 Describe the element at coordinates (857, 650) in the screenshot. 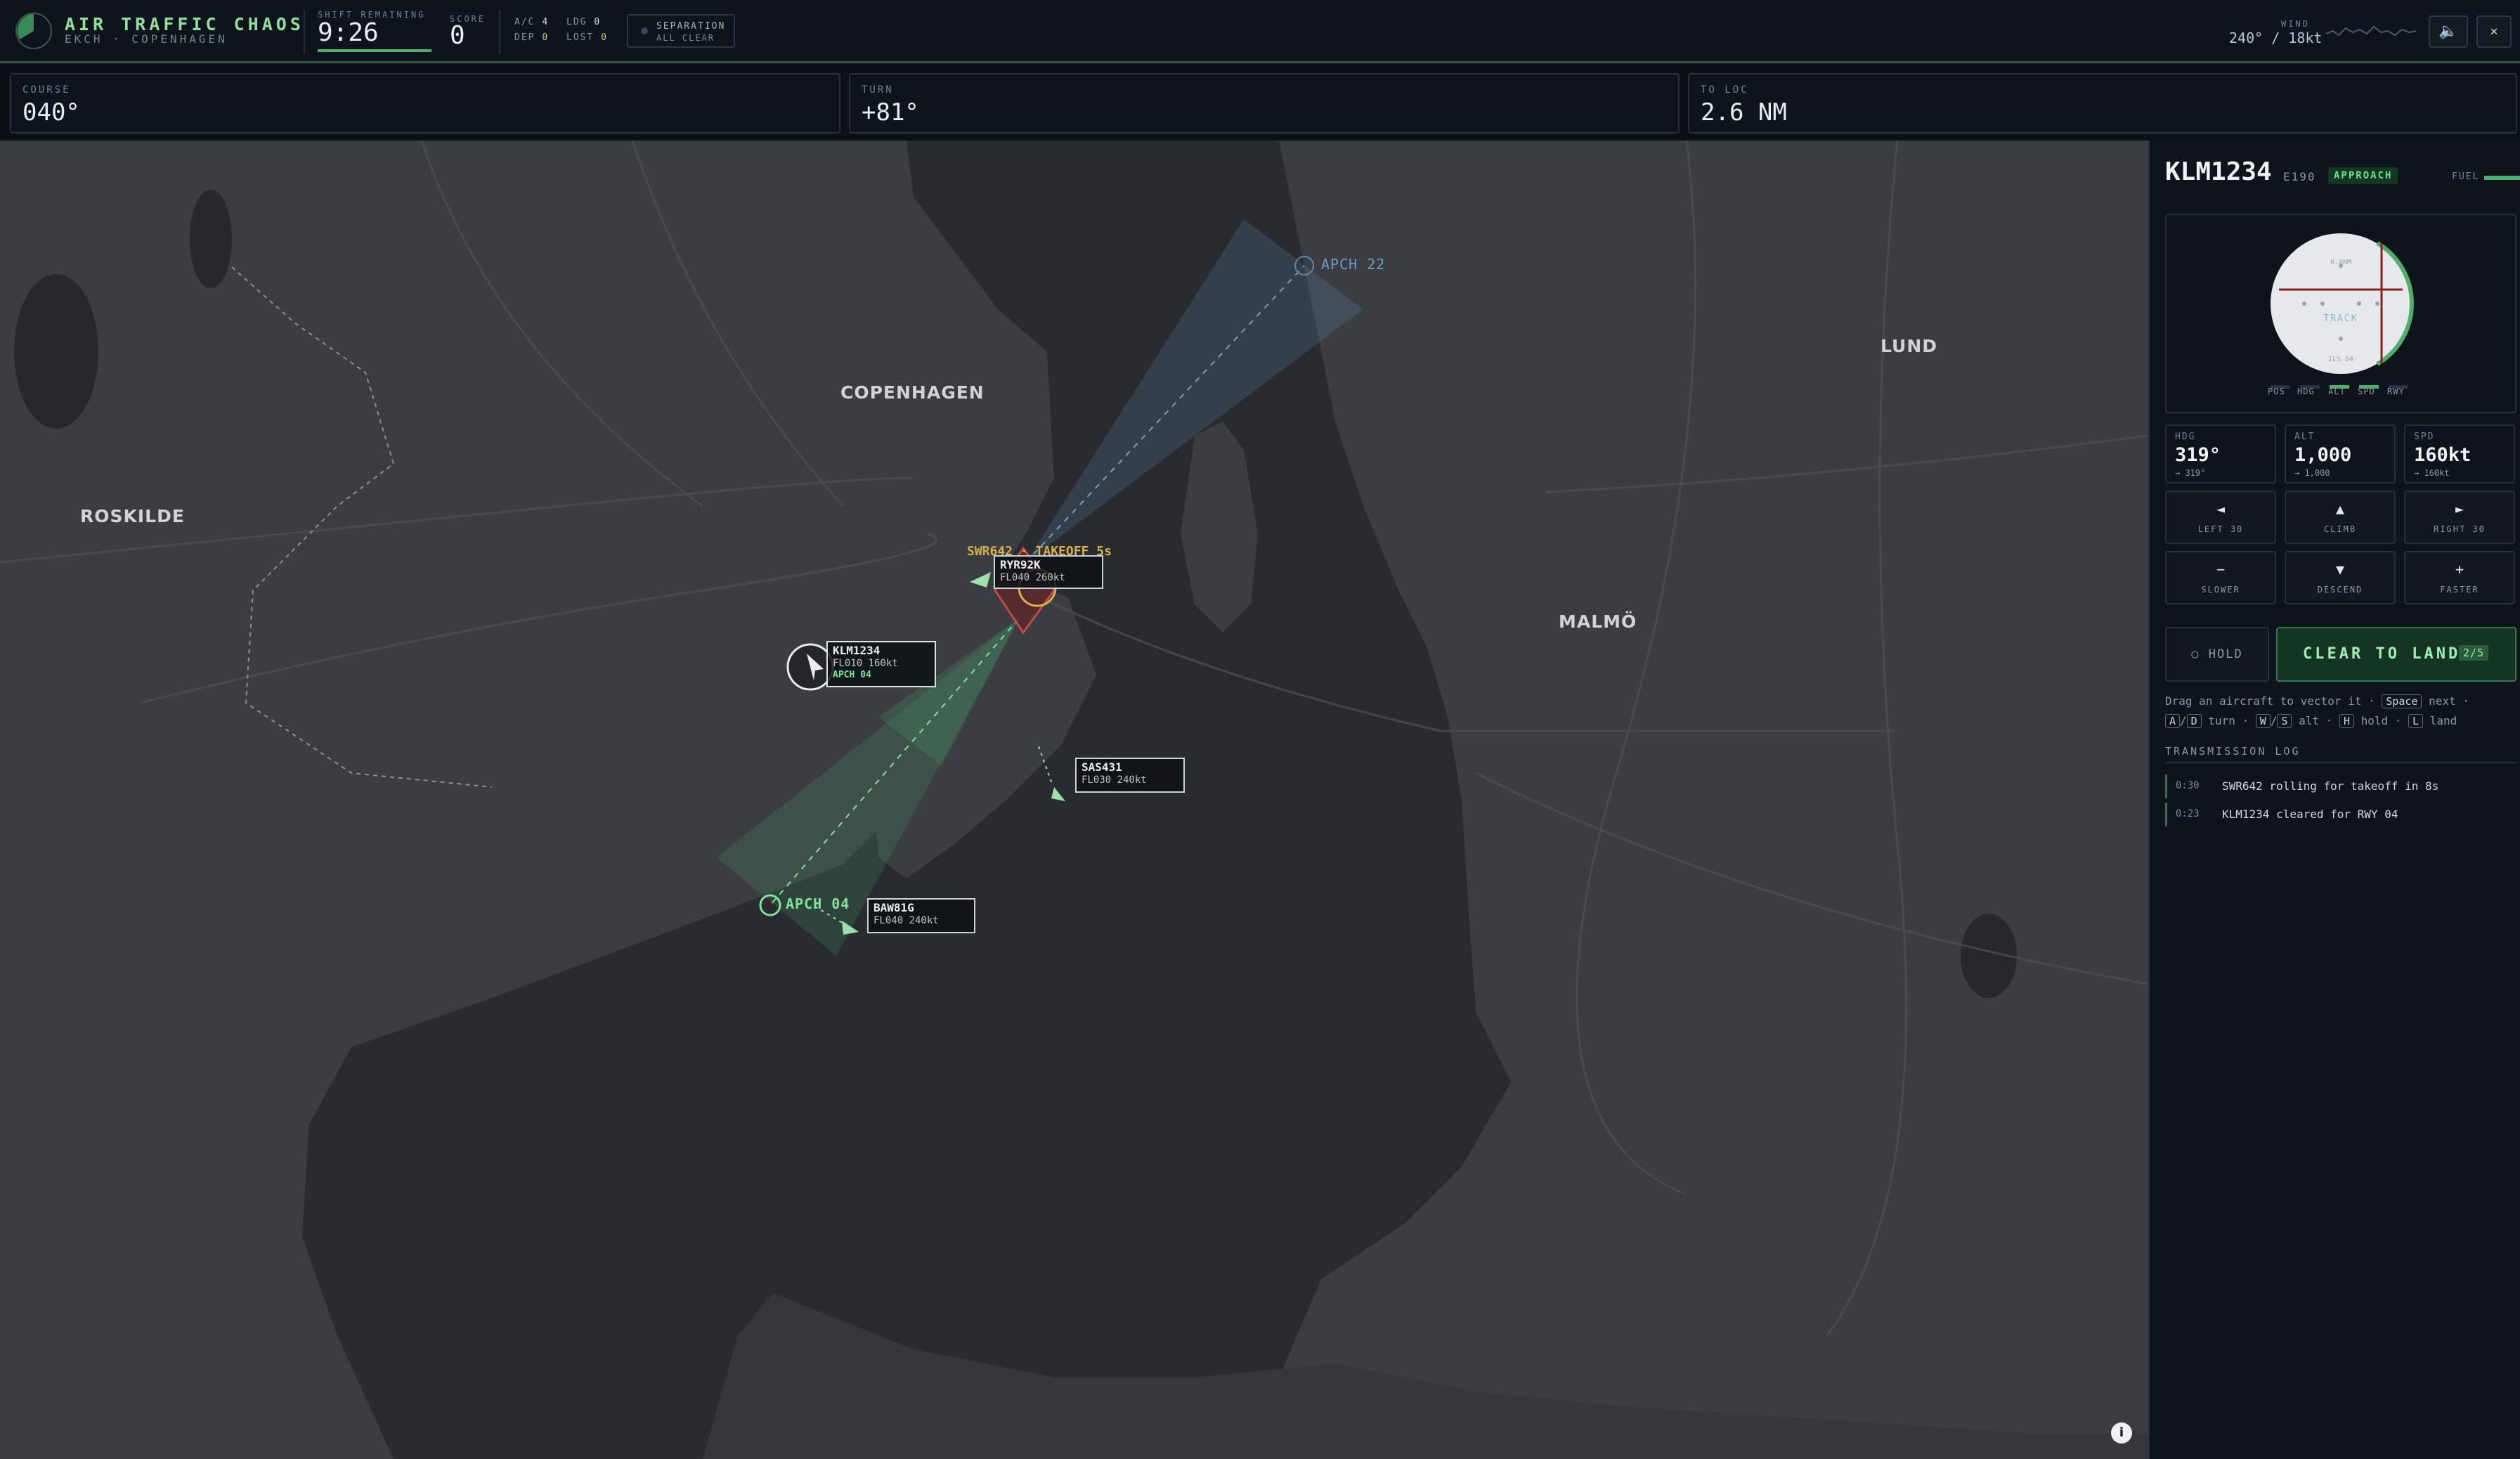

I see `datablock-callsign: KLM1234` at that location.